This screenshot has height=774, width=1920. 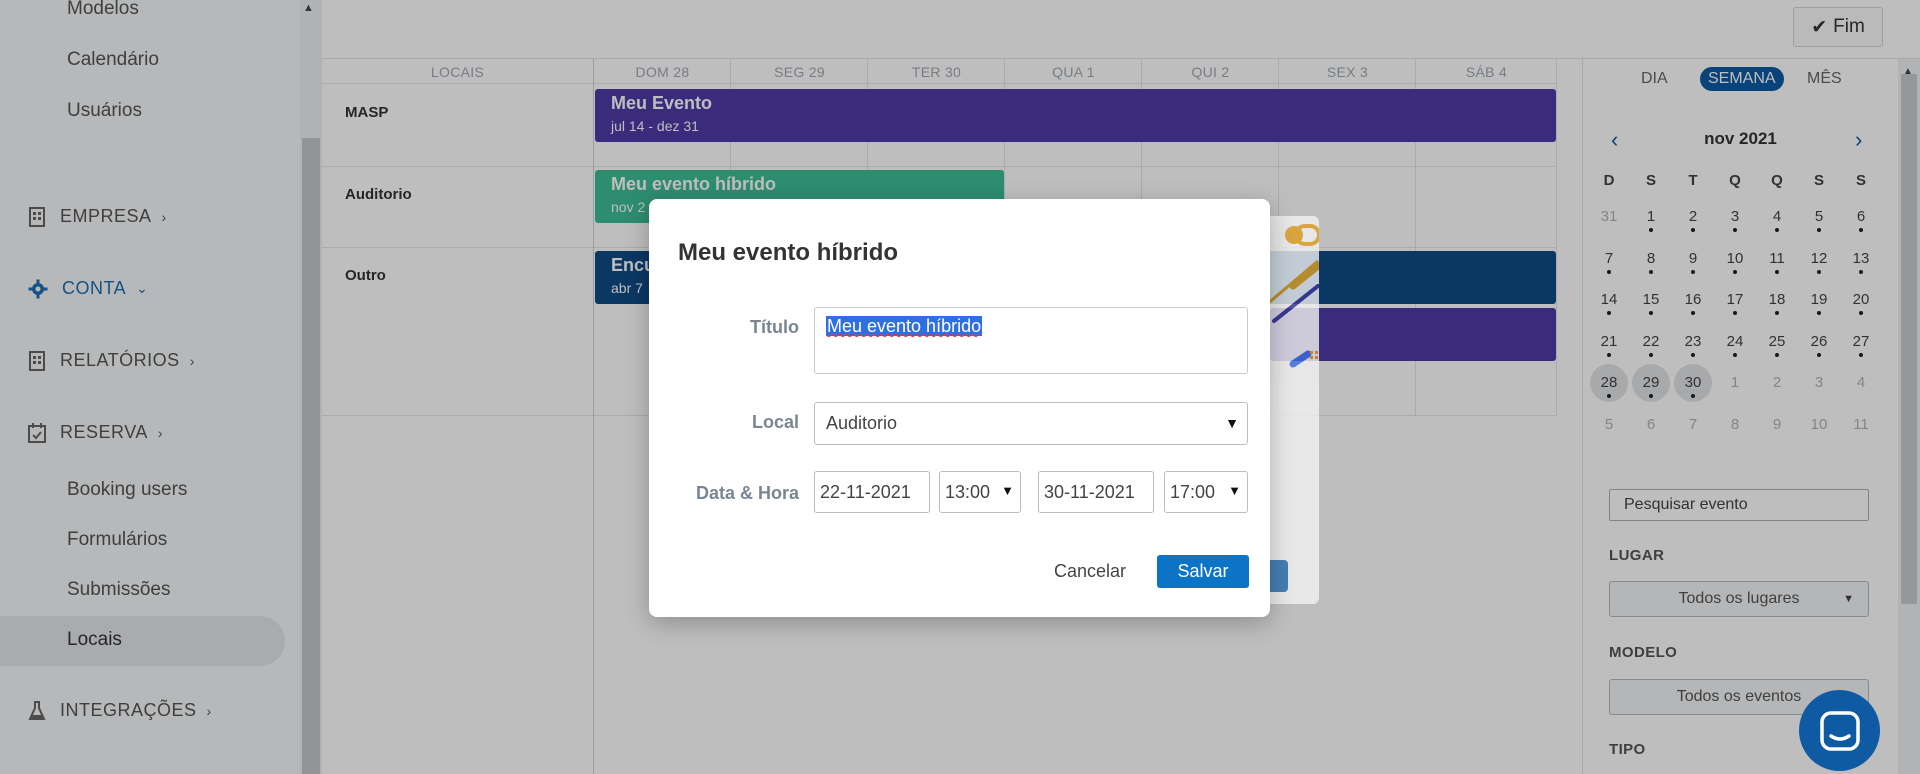 I want to click on start-date-input: 22-11-2021, so click(x=872, y=492).